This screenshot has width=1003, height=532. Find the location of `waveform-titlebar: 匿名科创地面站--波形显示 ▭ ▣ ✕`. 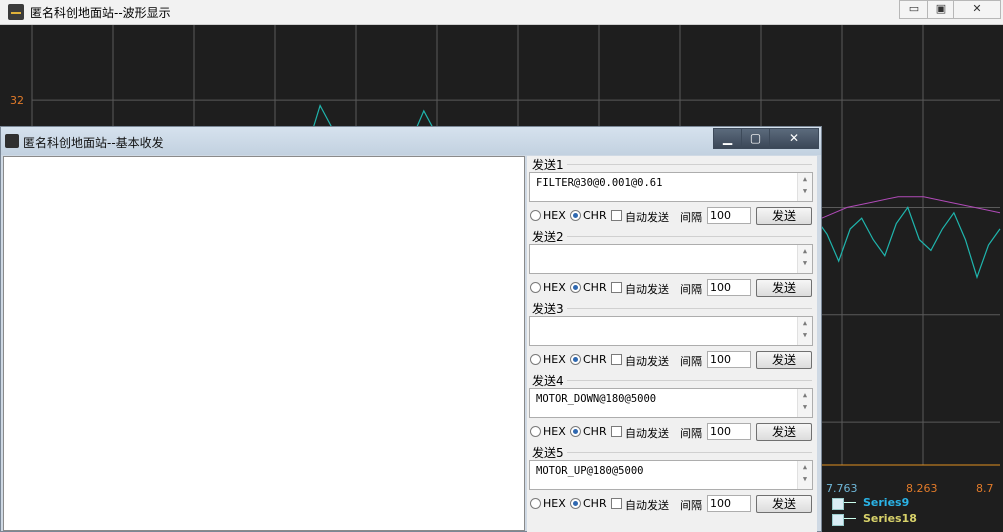

waveform-titlebar: 匿名科创地面站--波形显示 ▭ ▣ ✕ is located at coordinates (501, 12).